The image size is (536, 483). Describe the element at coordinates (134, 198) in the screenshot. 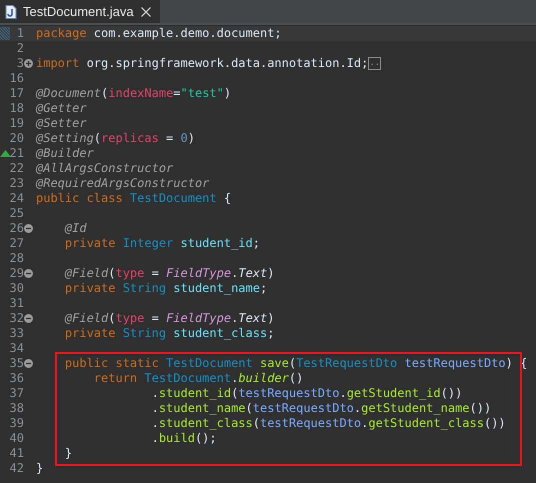

I see `code-line: public class TestDocument {` at that location.